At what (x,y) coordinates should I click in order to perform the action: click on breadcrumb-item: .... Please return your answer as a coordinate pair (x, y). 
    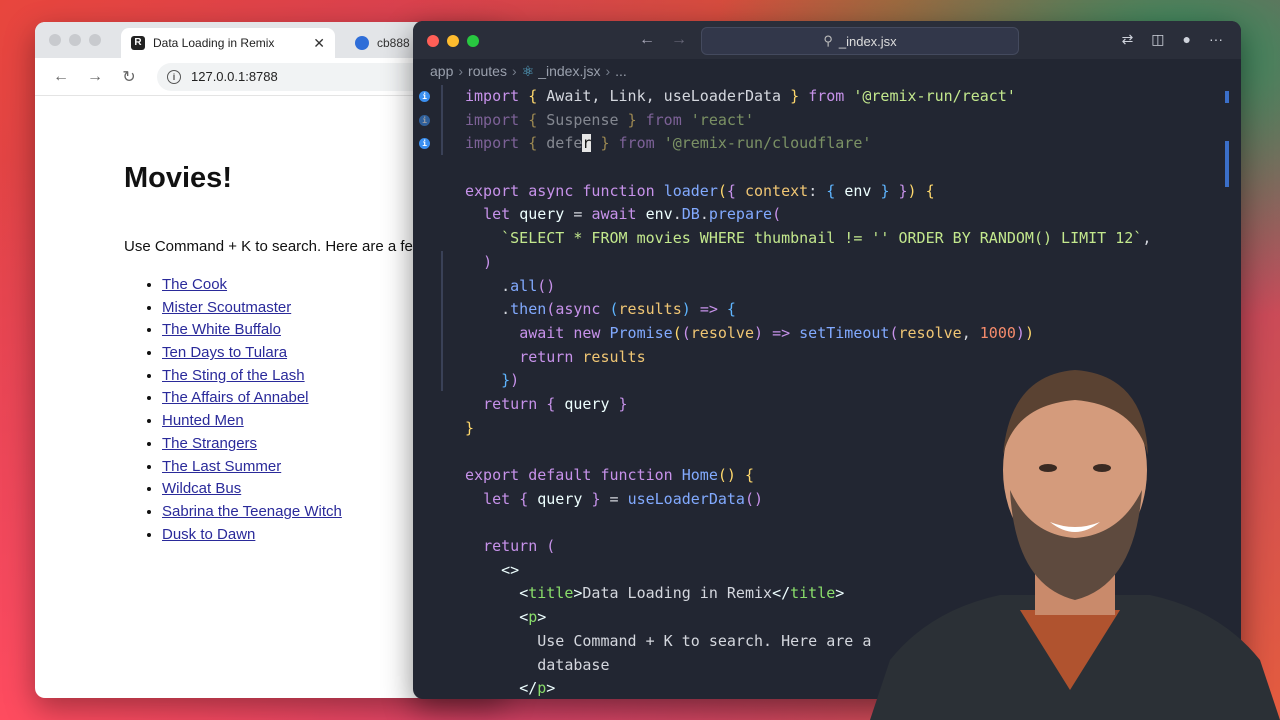
    Looking at the image, I should click on (621, 71).